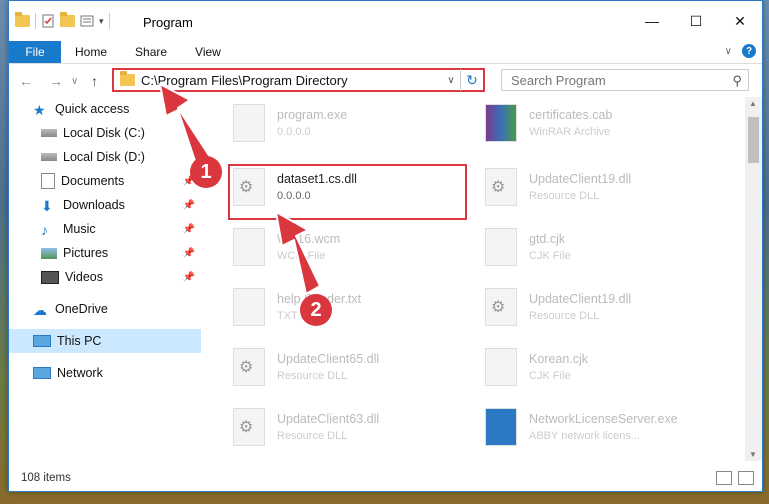 This screenshot has height=504, width=769. What do you see at coordinates (206, 172) in the screenshot?
I see `callout-1: 1` at bounding box center [206, 172].